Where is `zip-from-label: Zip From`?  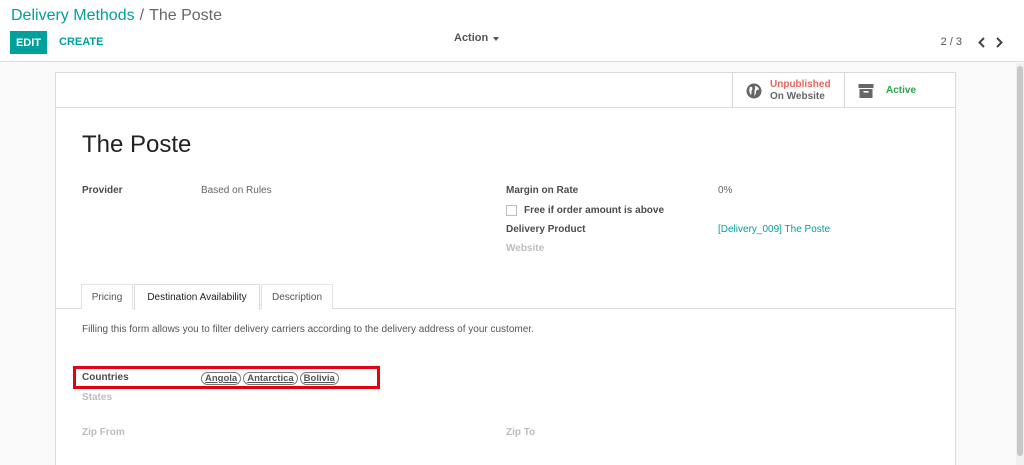 zip-from-label: Zip From is located at coordinates (103, 432).